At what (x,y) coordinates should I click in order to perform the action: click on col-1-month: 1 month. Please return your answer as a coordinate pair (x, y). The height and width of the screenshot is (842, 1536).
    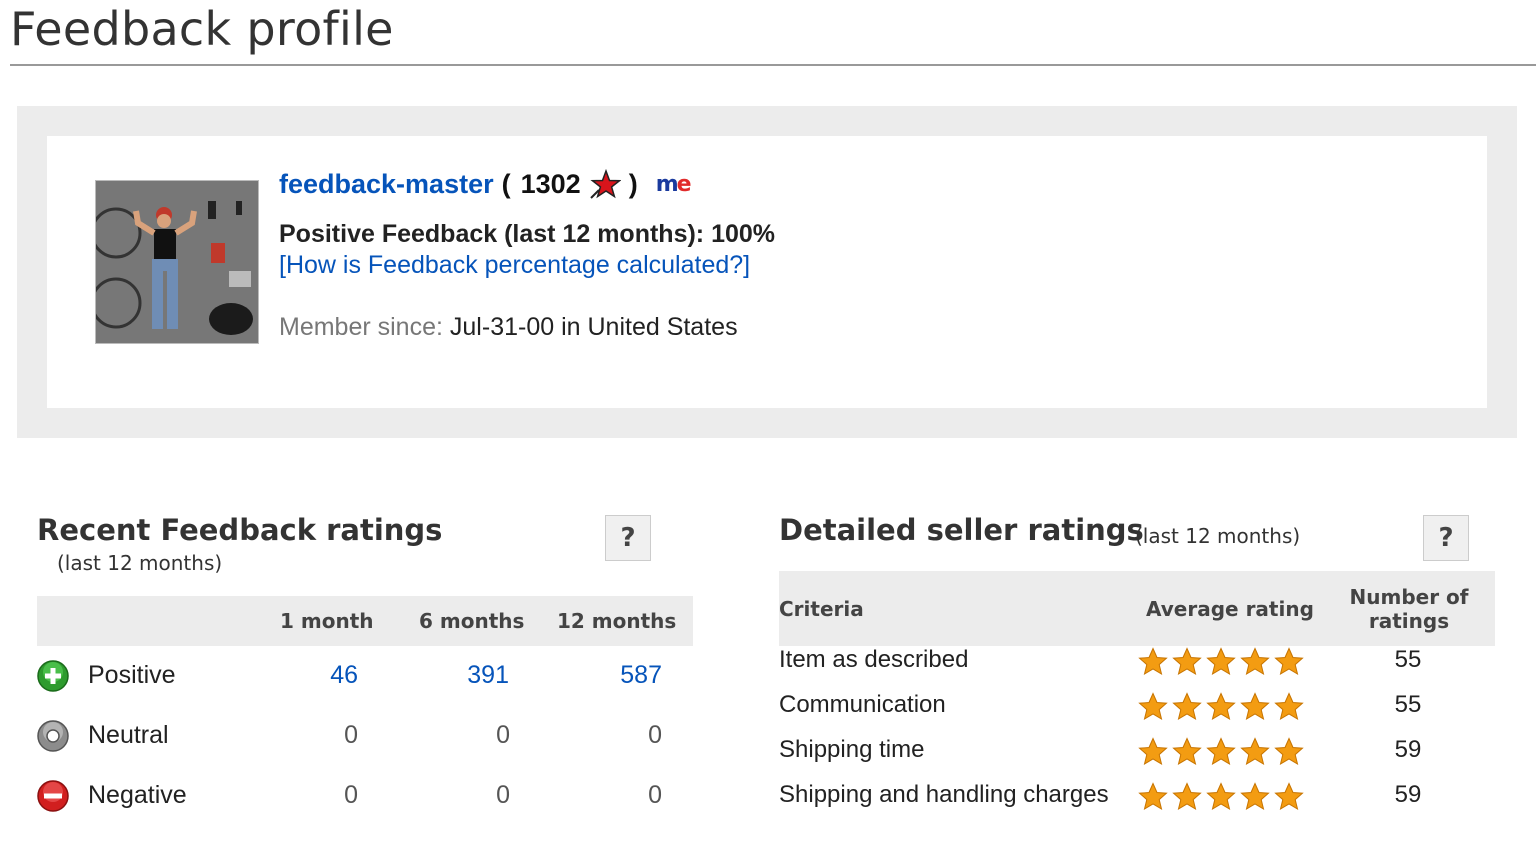
    Looking at the image, I should click on (327, 621).